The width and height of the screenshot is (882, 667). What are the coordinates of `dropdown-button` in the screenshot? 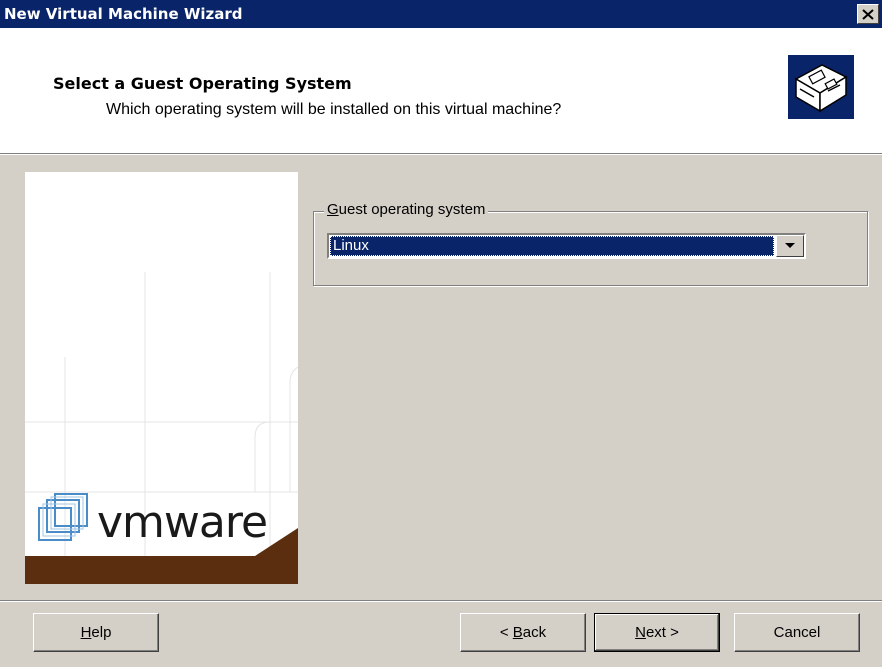 It's located at (790, 246).